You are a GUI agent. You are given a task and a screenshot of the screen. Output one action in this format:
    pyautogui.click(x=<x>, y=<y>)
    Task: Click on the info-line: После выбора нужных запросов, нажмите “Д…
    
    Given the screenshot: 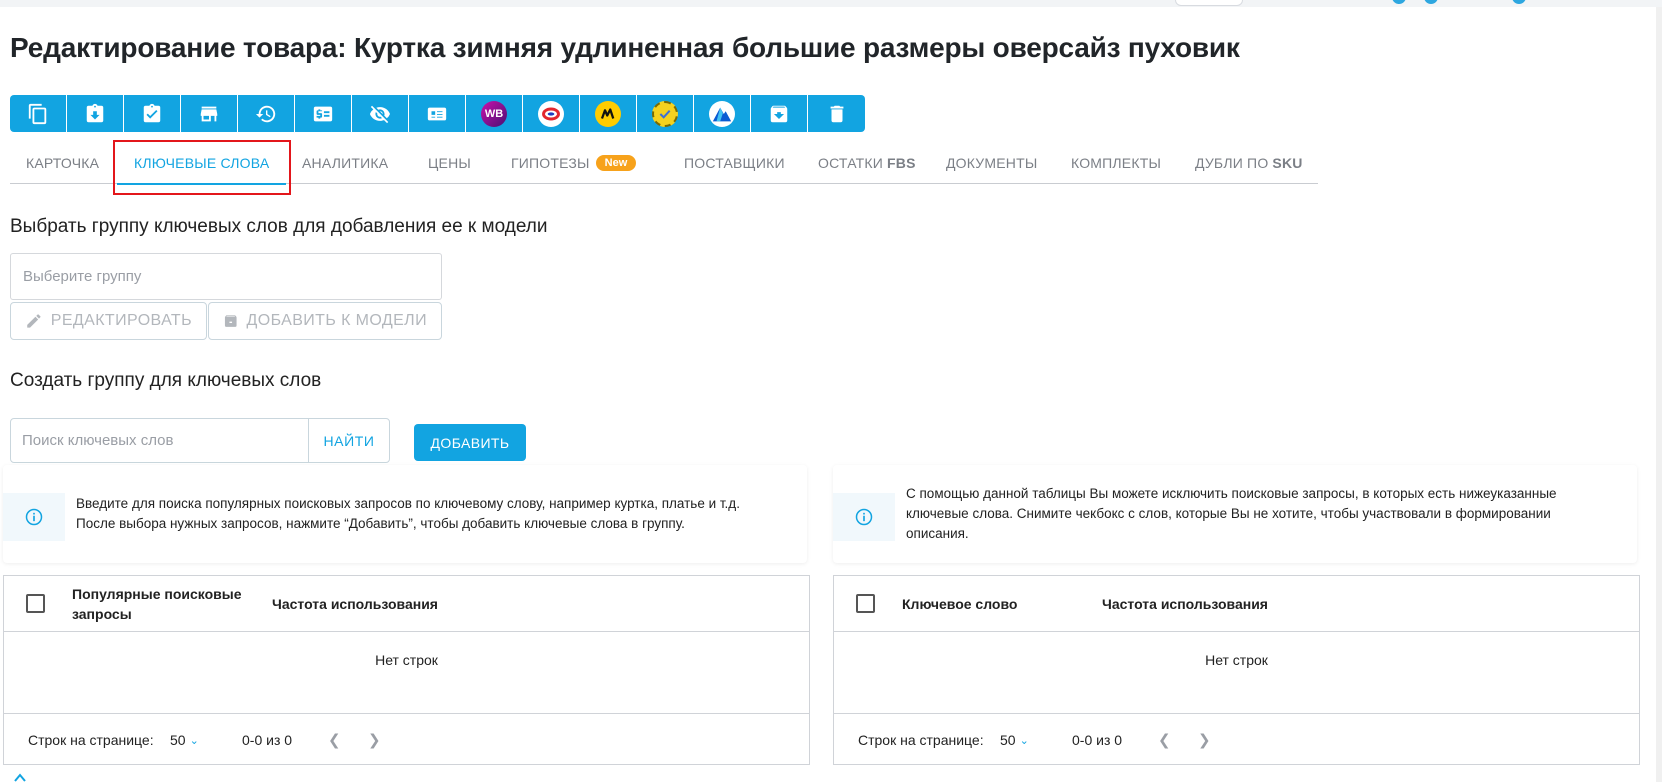 What is the action you would take?
    pyautogui.click(x=380, y=523)
    